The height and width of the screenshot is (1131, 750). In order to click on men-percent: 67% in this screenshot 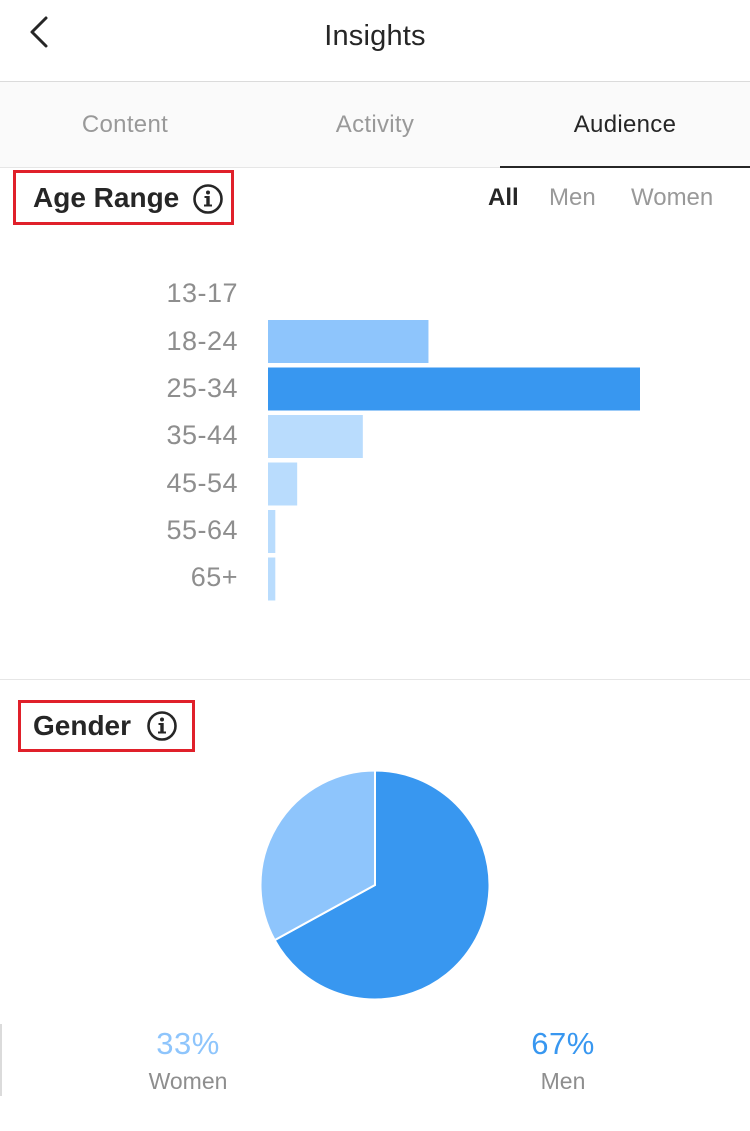, I will do `click(563, 1043)`.